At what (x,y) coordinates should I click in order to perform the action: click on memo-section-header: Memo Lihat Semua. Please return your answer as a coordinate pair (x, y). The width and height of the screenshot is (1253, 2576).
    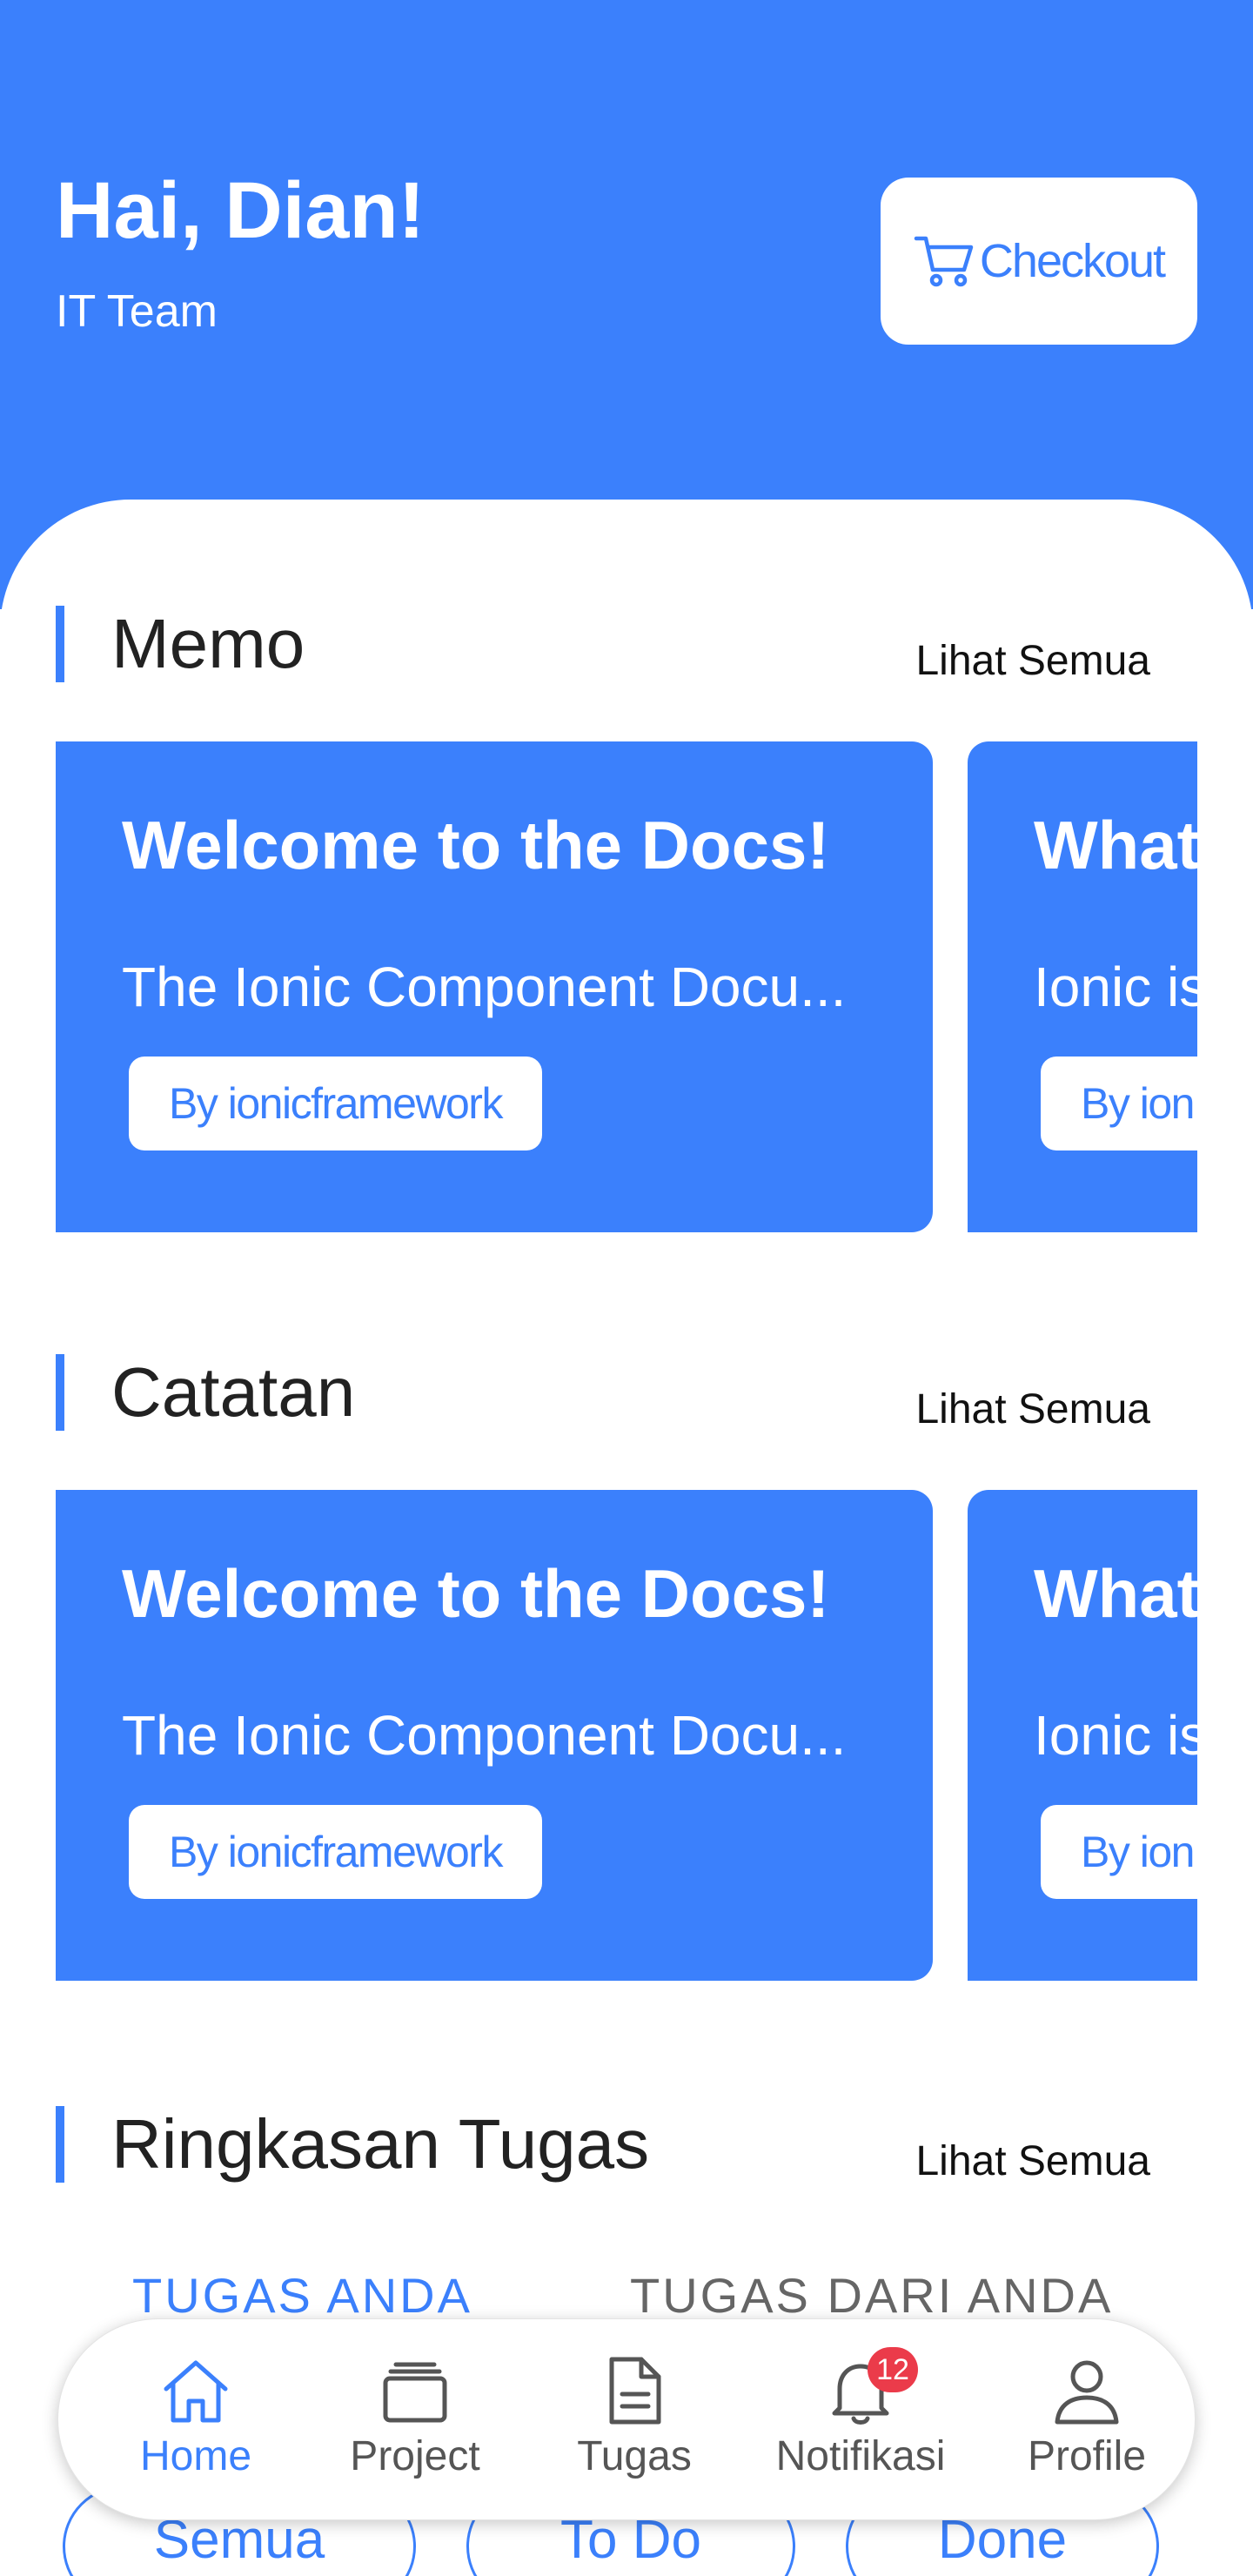
    Looking at the image, I should click on (626, 645).